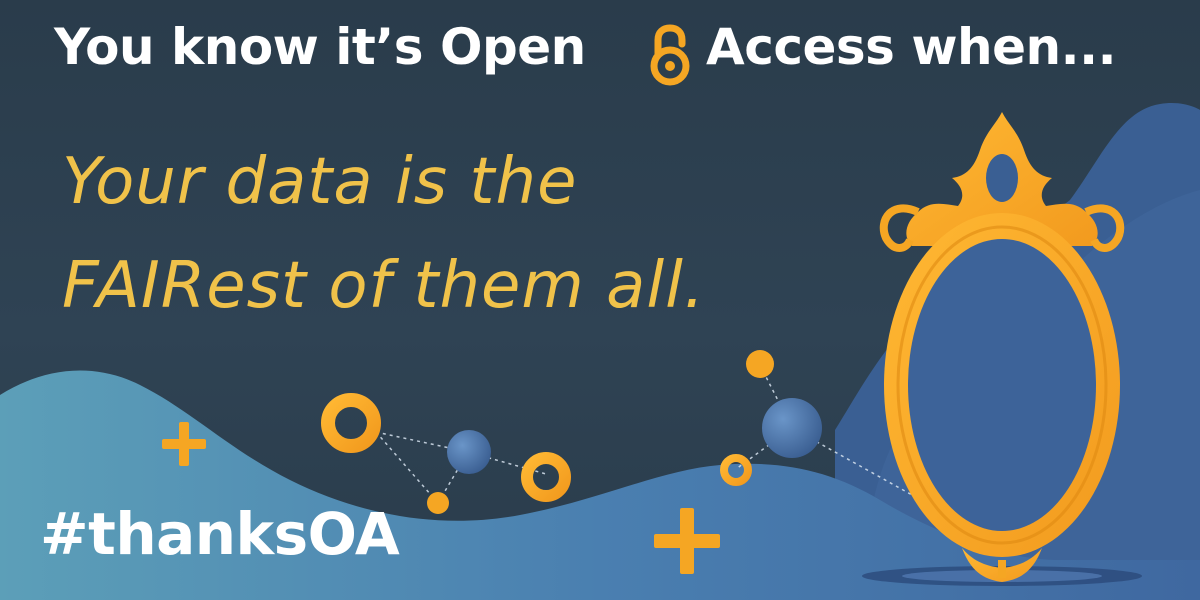 The image size is (1200, 600). Describe the element at coordinates (320, 47) in the screenshot. I see `headline-text-before: You know it’s Open` at that location.